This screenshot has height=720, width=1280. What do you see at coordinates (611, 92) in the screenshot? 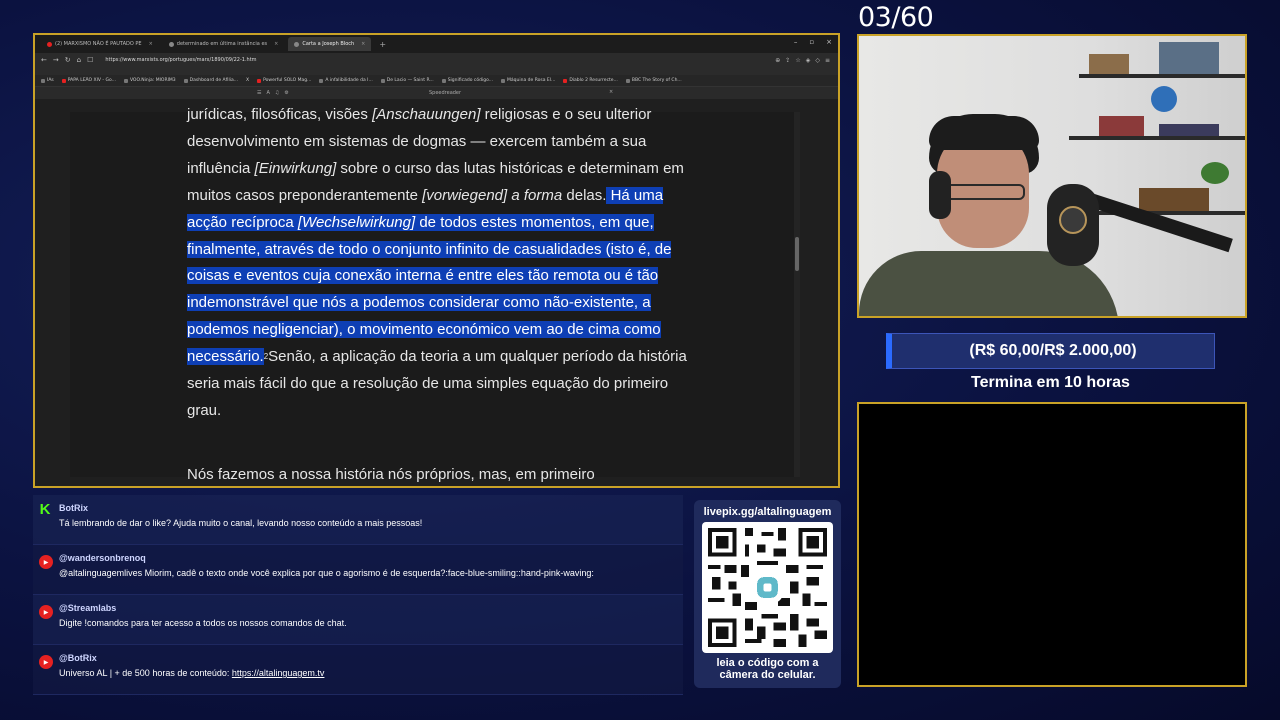
I see `close-reader-icon: ×` at bounding box center [611, 92].